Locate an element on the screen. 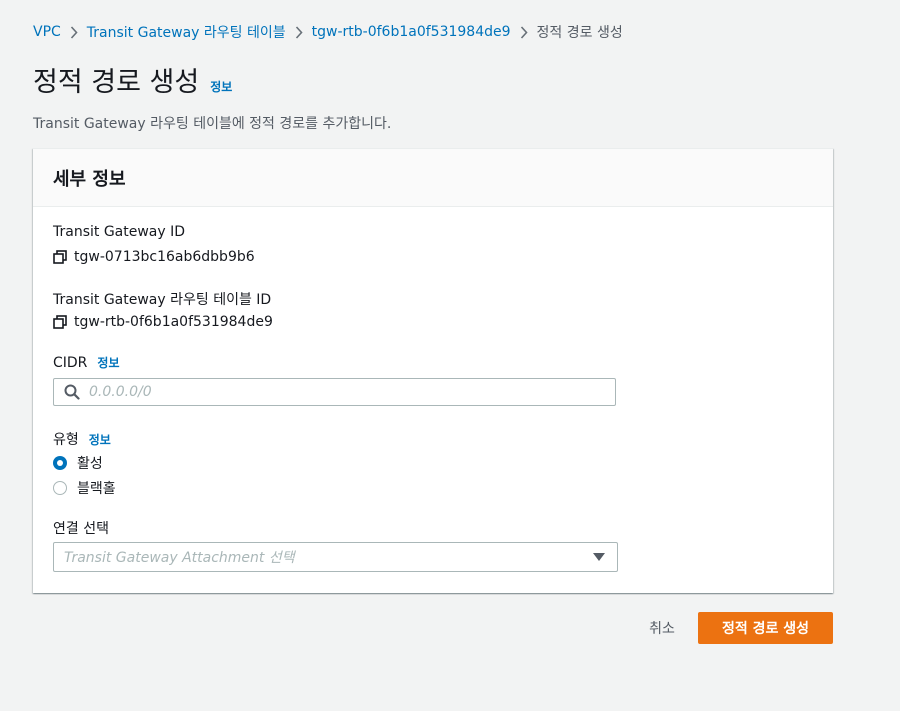 This screenshot has height=711, width=900. details-card-header: 세부 정보 is located at coordinates (433, 178).